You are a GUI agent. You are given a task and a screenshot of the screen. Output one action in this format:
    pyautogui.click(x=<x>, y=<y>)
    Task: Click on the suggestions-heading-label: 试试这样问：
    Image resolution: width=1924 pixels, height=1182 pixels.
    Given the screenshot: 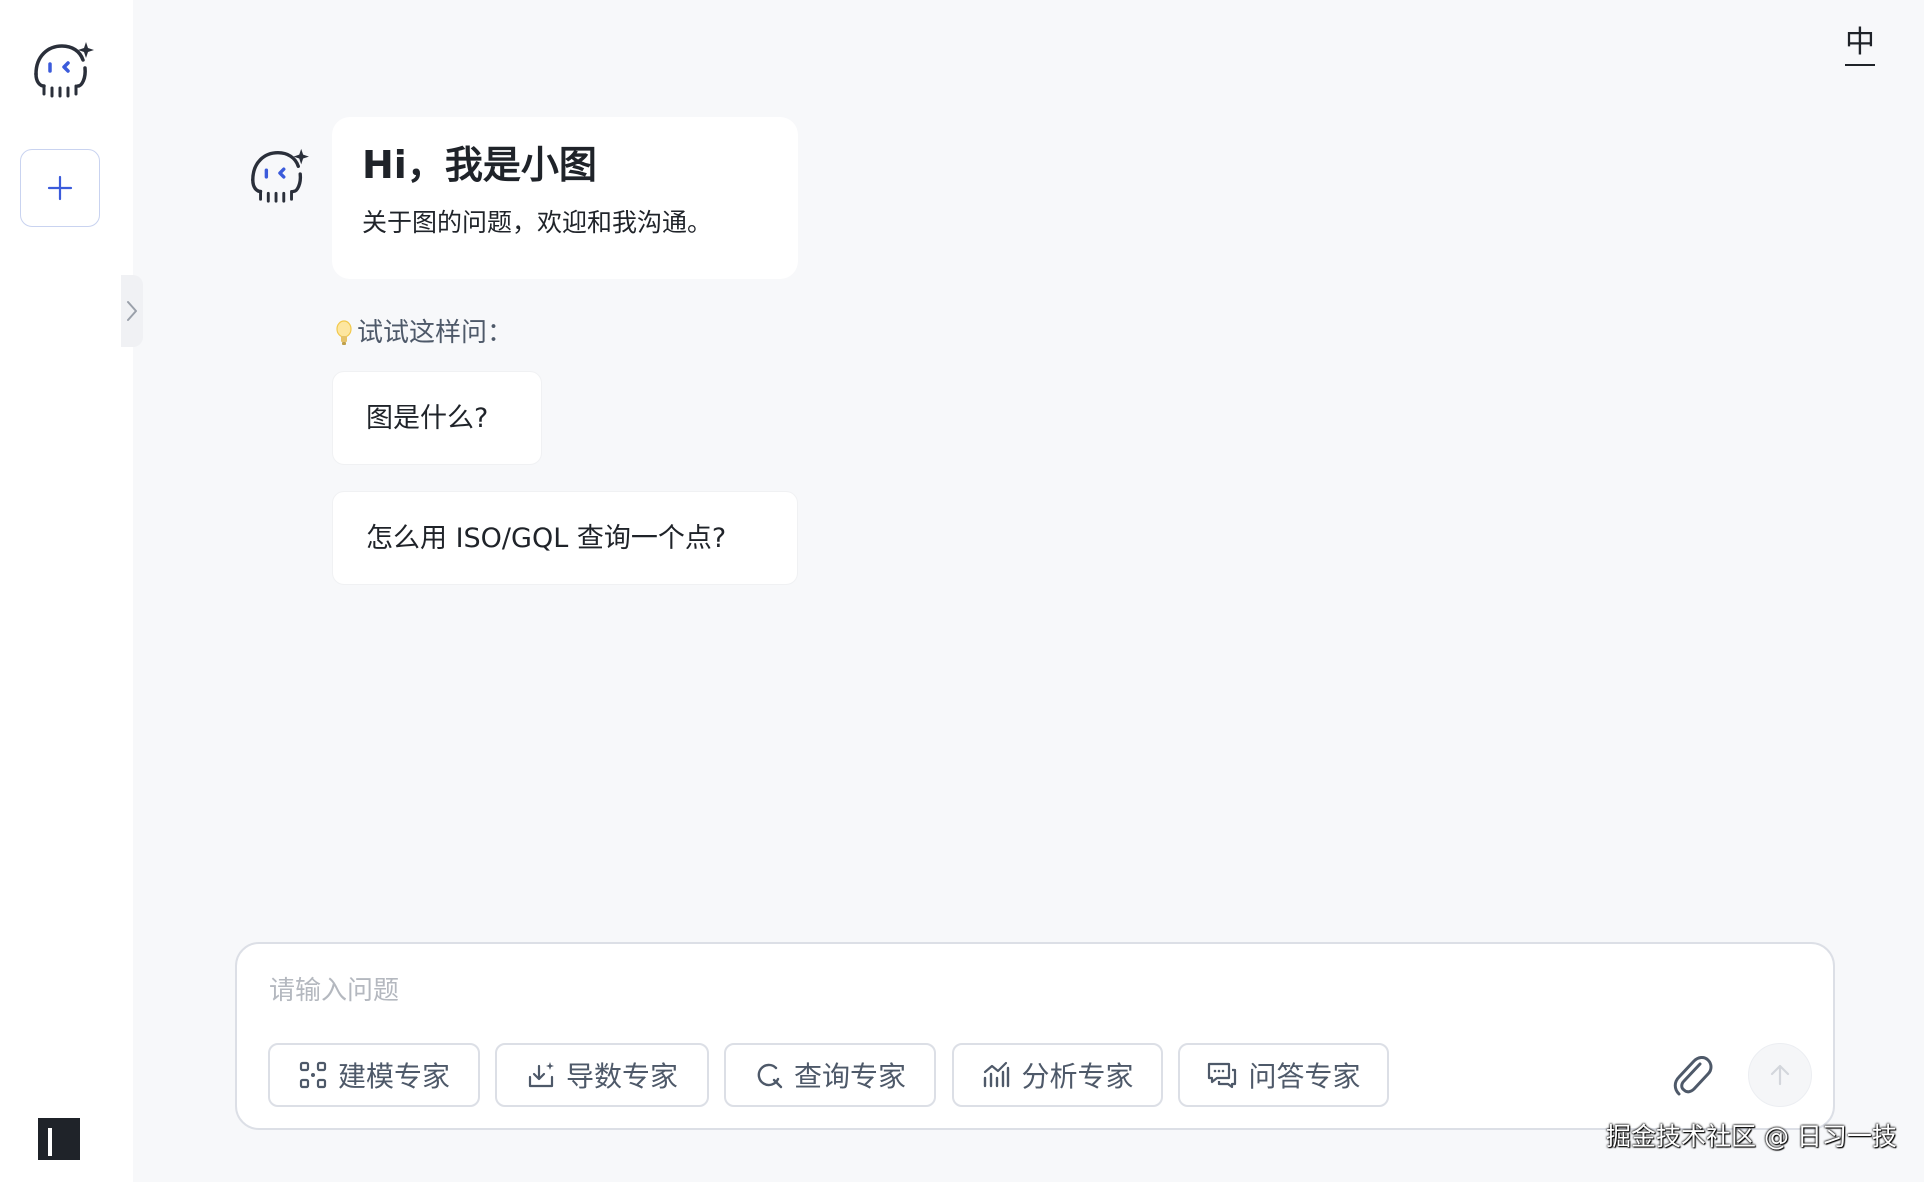 What is the action you would take?
    pyautogui.click(x=435, y=333)
    